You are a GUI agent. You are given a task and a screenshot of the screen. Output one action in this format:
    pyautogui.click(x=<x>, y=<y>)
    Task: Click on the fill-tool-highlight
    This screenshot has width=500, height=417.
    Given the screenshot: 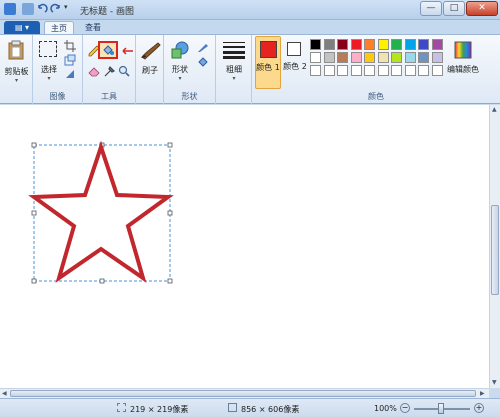 What is the action you would take?
    pyautogui.click(x=108, y=50)
    